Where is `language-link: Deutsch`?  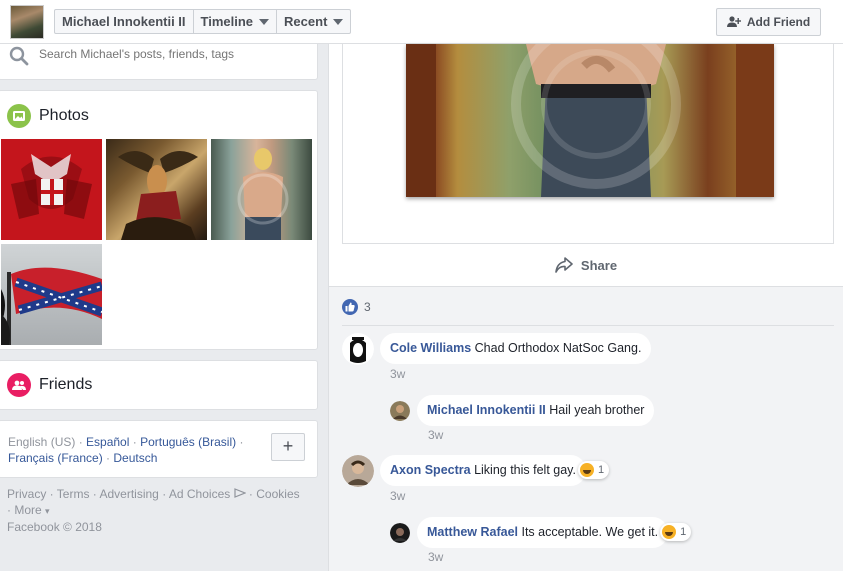 language-link: Deutsch is located at coordinates (135, 458).